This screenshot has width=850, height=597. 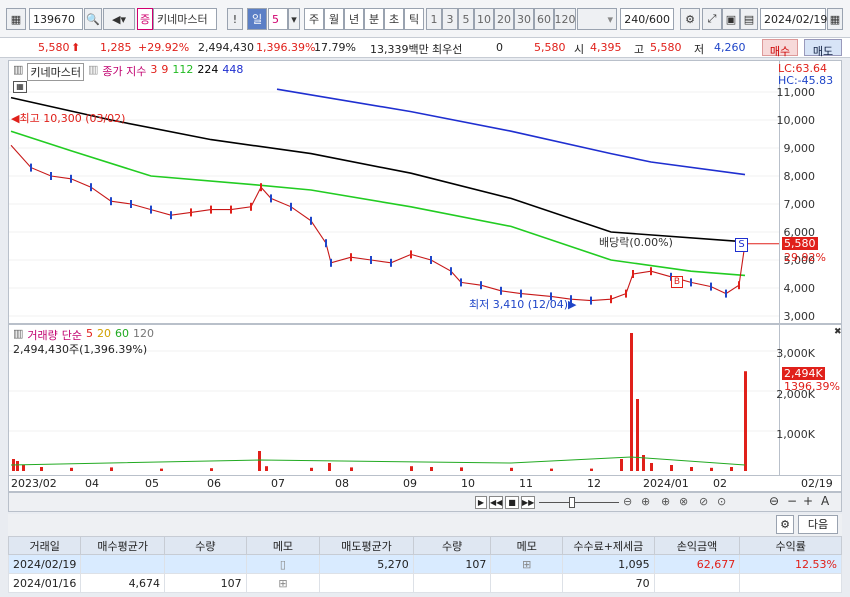 I want to click on period-day-button: 일, so click(x=257, y=19).